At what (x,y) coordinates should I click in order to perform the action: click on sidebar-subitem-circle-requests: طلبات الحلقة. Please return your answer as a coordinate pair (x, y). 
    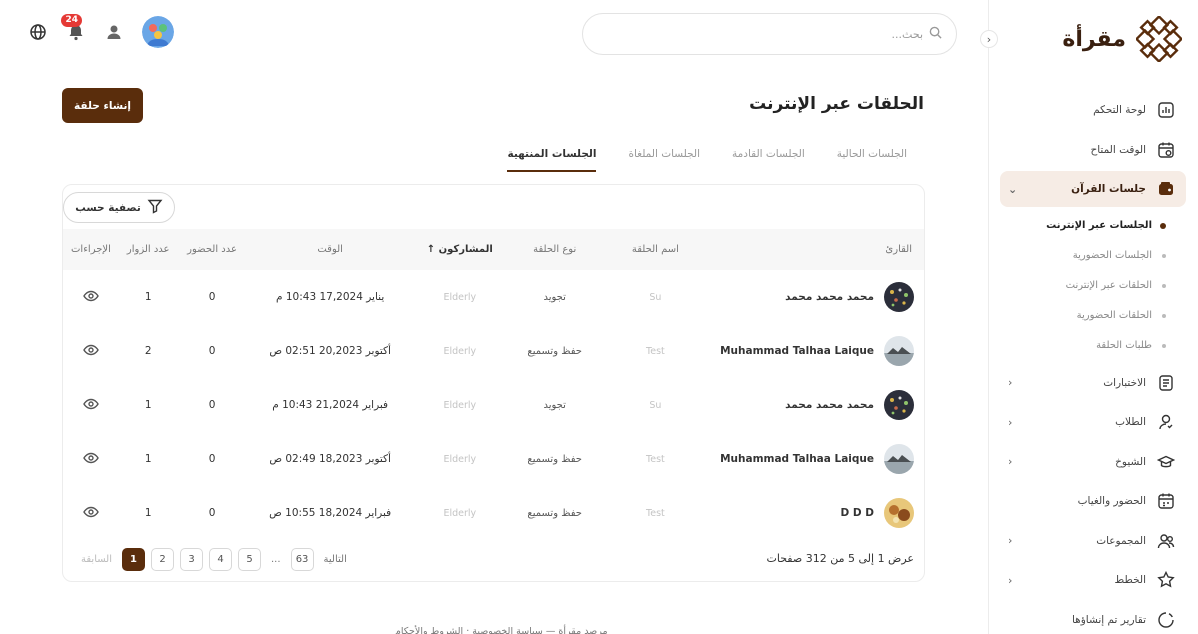
    Looking at the image, I should click on (1083, 346).